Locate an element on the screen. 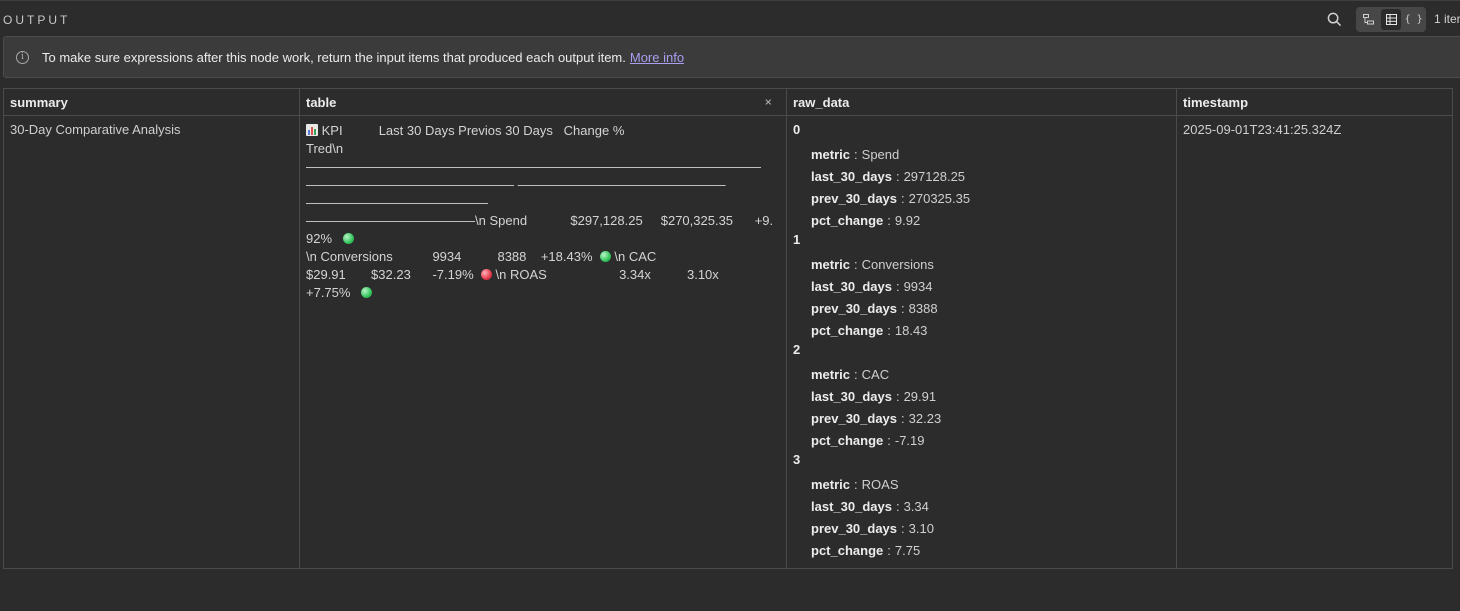 This screenshot has height=611, width=1460. raw-data-field-pct-change: pct_change:7.75 is located at coordinates (981, 551).